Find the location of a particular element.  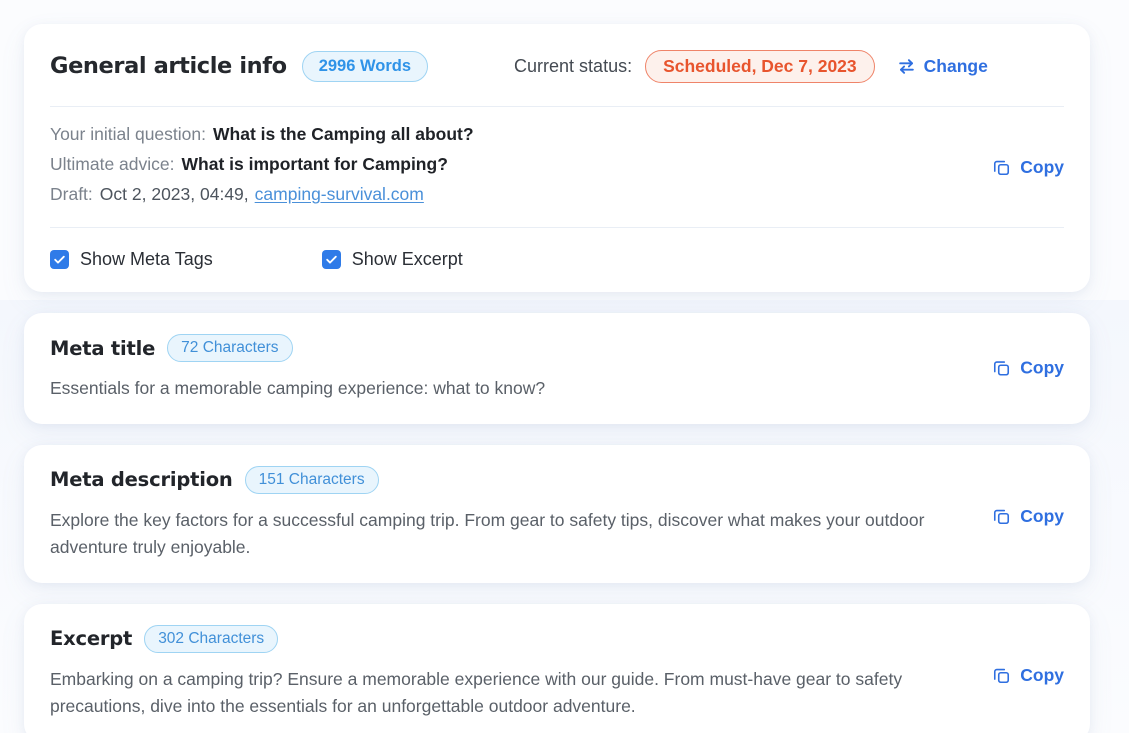

checkbox-show-excerpt: Show Excerpt is located at coordinates (392, 259).